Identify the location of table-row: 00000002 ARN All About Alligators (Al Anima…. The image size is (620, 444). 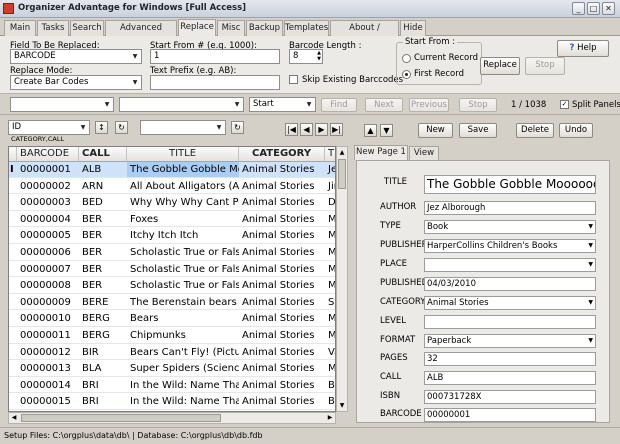
(172, 187).